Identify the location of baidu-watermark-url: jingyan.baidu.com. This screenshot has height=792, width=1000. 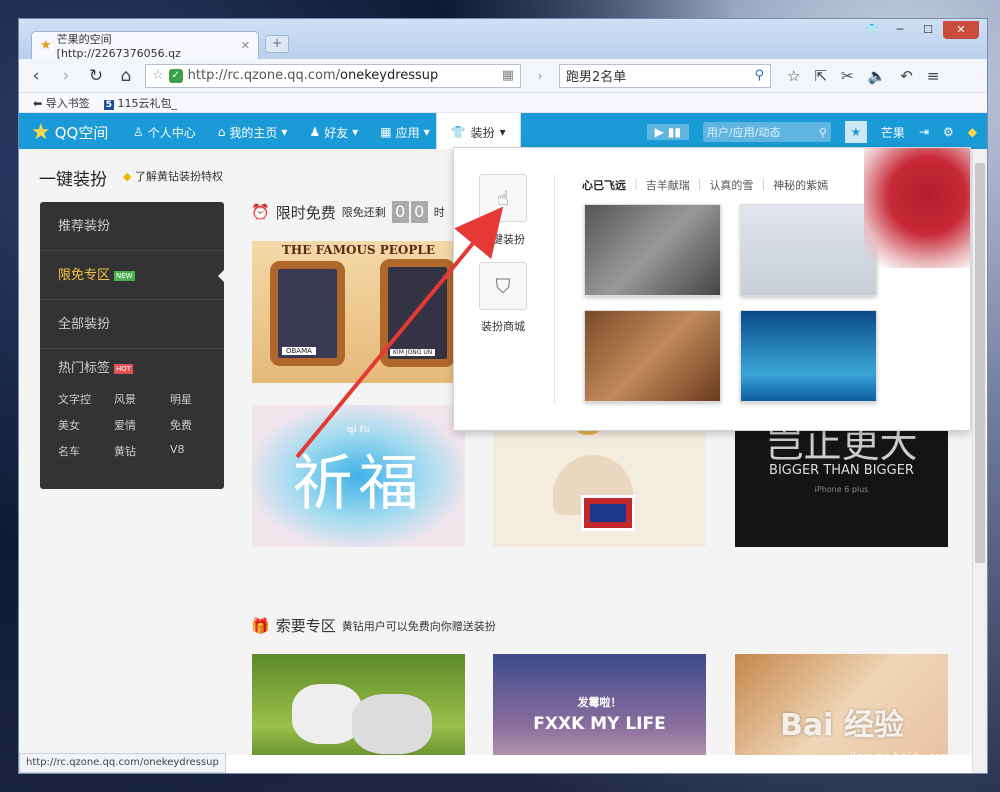
(901, 756).